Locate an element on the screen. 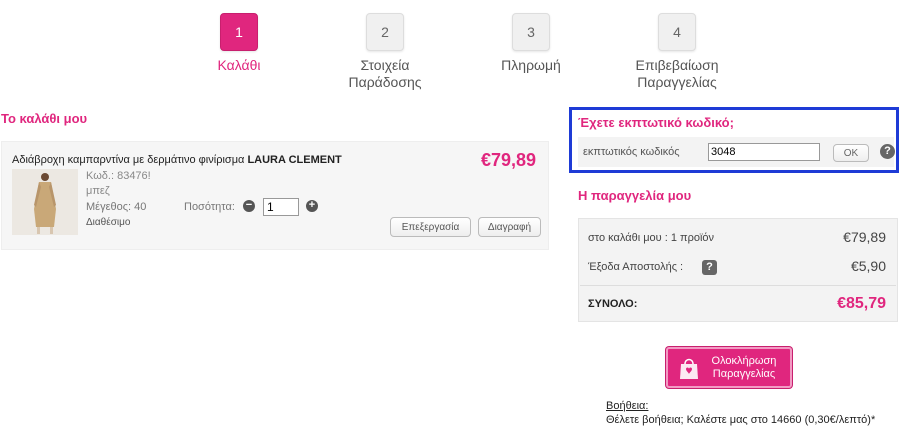 This screenshot has width=900, height=432. shopping-bag-icon is located at coordinates (689, 368).